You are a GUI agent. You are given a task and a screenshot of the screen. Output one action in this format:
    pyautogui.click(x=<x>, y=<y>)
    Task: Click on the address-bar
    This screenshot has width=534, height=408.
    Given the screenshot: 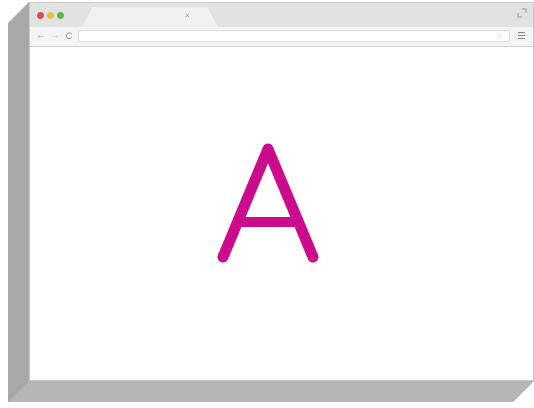 What is the action you would take?
    pyautogui.click(x=294, y=36)
    